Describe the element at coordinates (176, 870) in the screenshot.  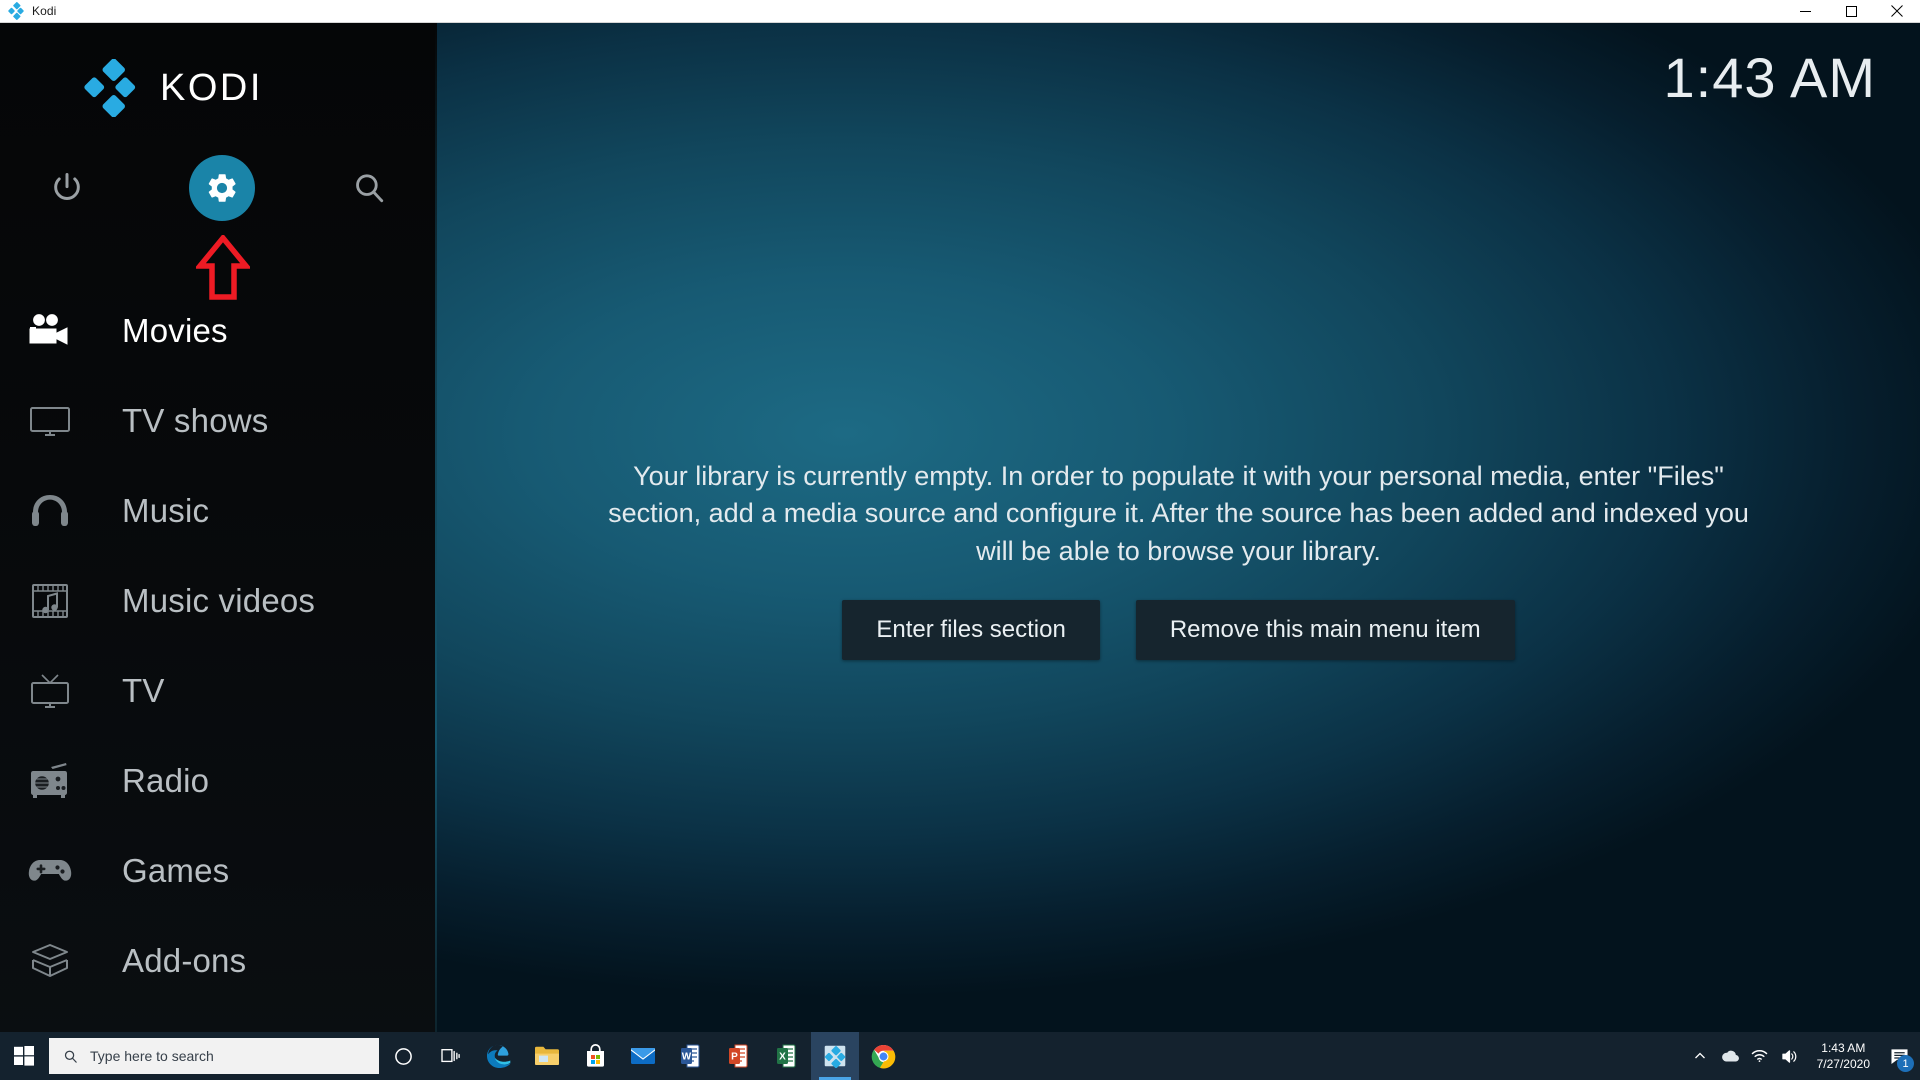
I see `menu-item-label: Games` at that location.